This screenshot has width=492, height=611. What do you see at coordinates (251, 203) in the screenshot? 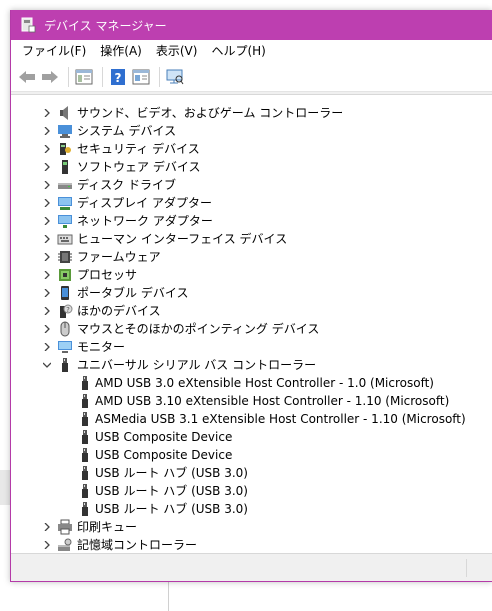
I see `tree-category-row: ディスプレイ アダプター` at bounding box center [251, 203].